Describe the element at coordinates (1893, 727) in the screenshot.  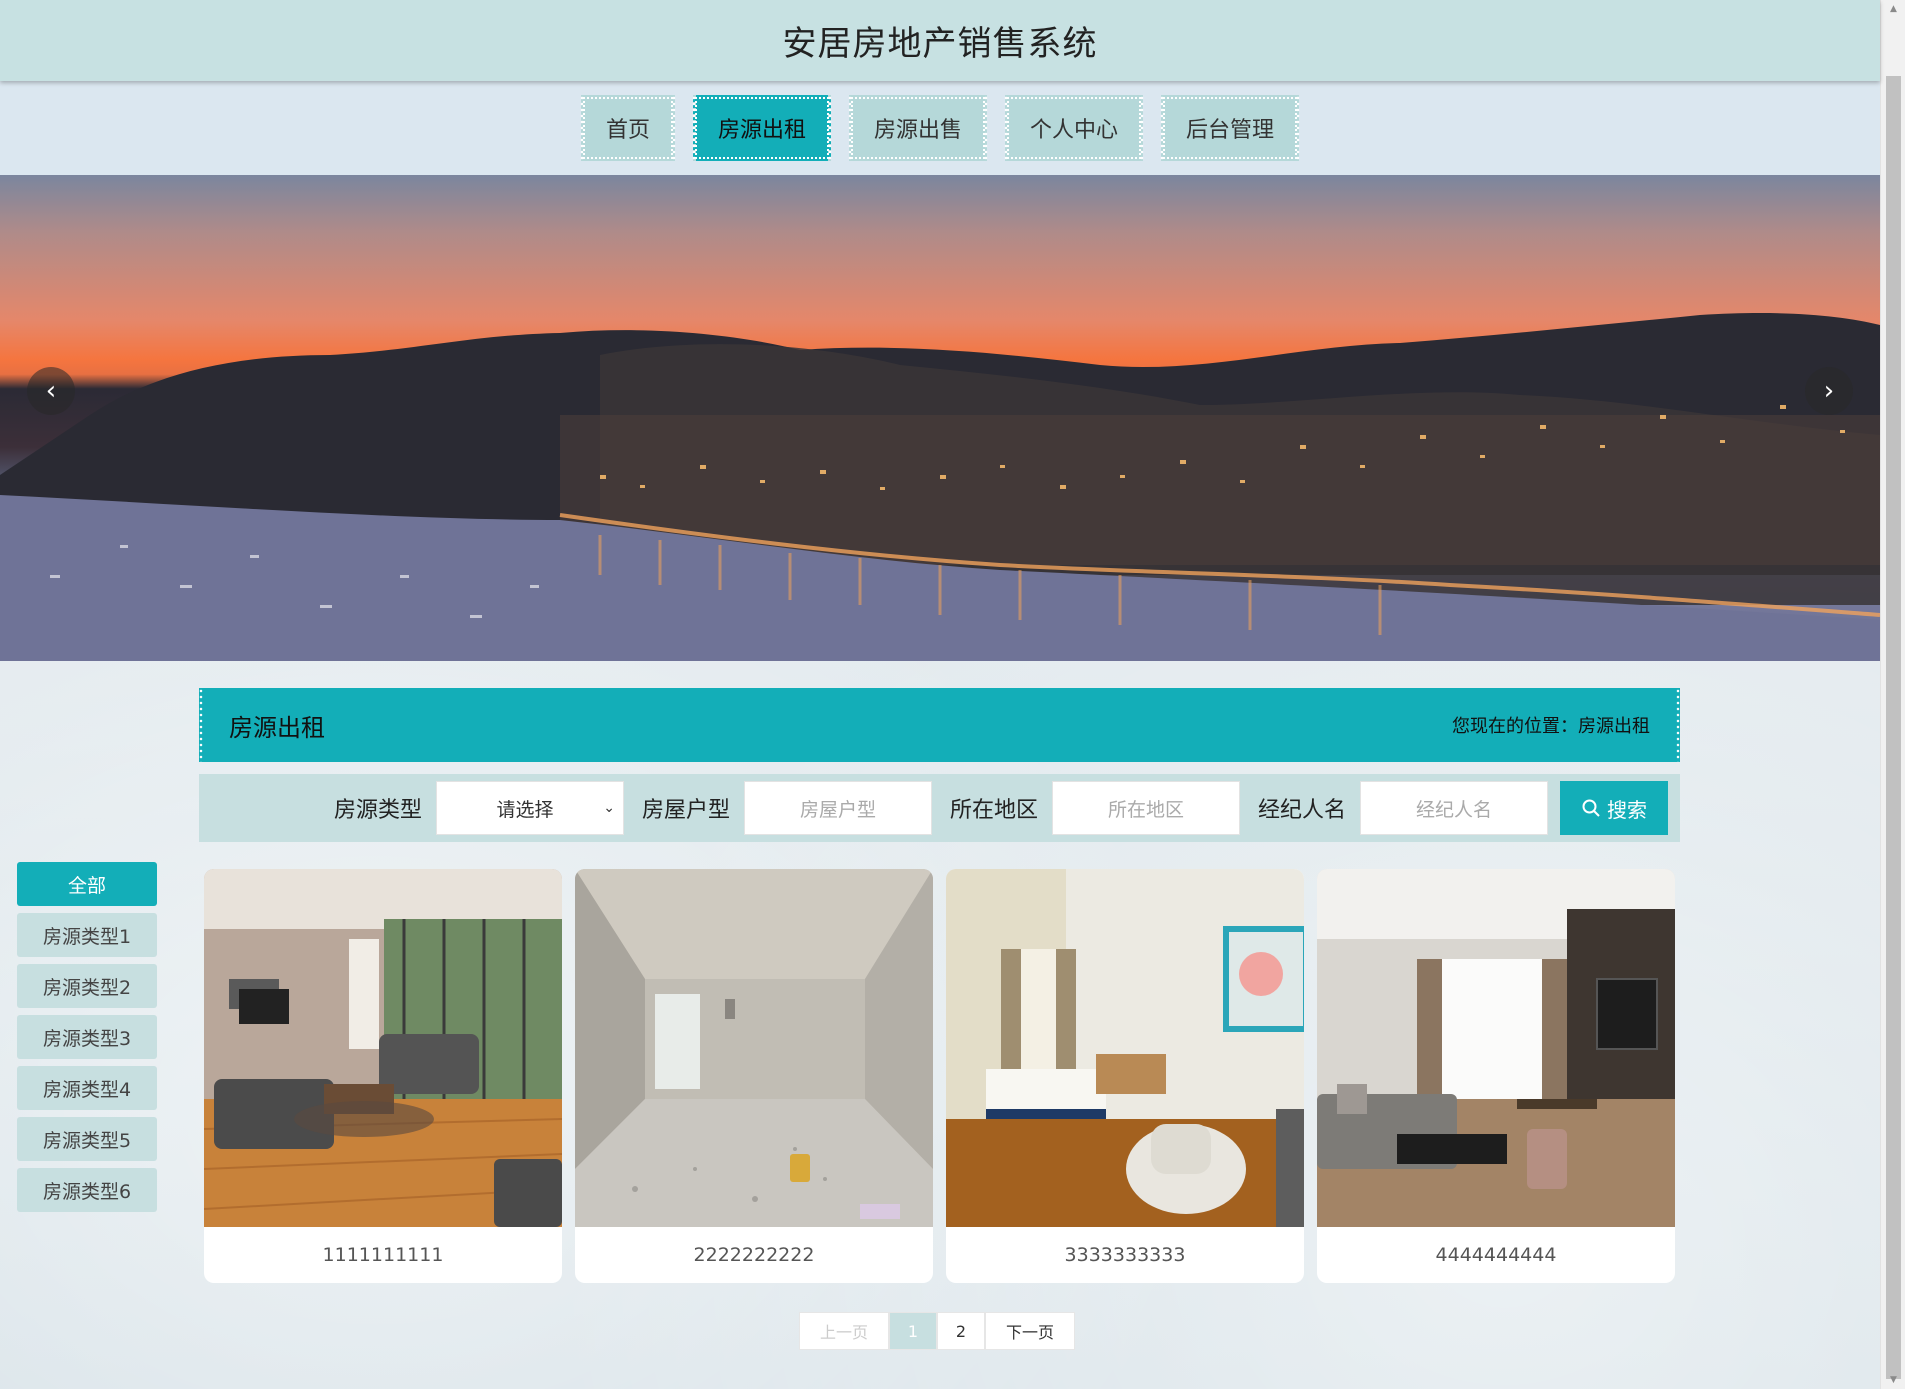
I see `scrollbar-thumb` at that location.